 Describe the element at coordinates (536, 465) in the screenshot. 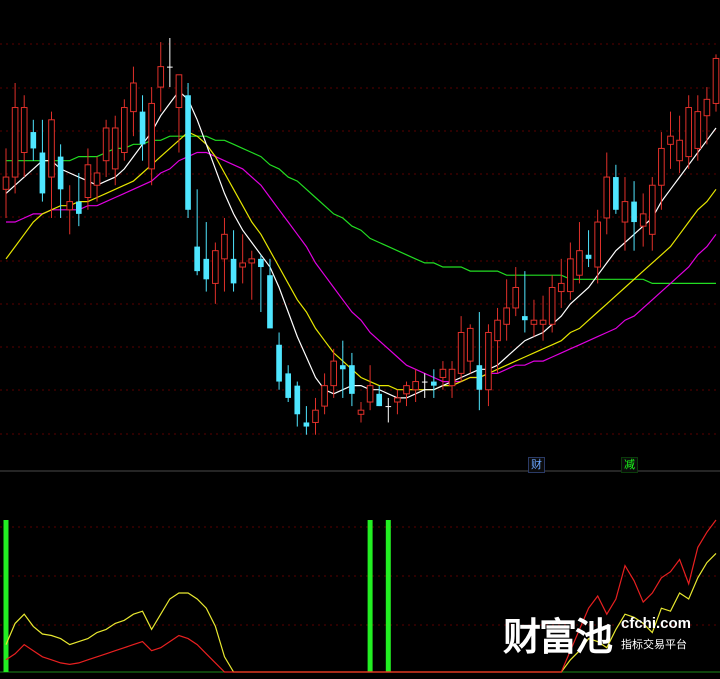

I see `cai-marker: 财` at that location.